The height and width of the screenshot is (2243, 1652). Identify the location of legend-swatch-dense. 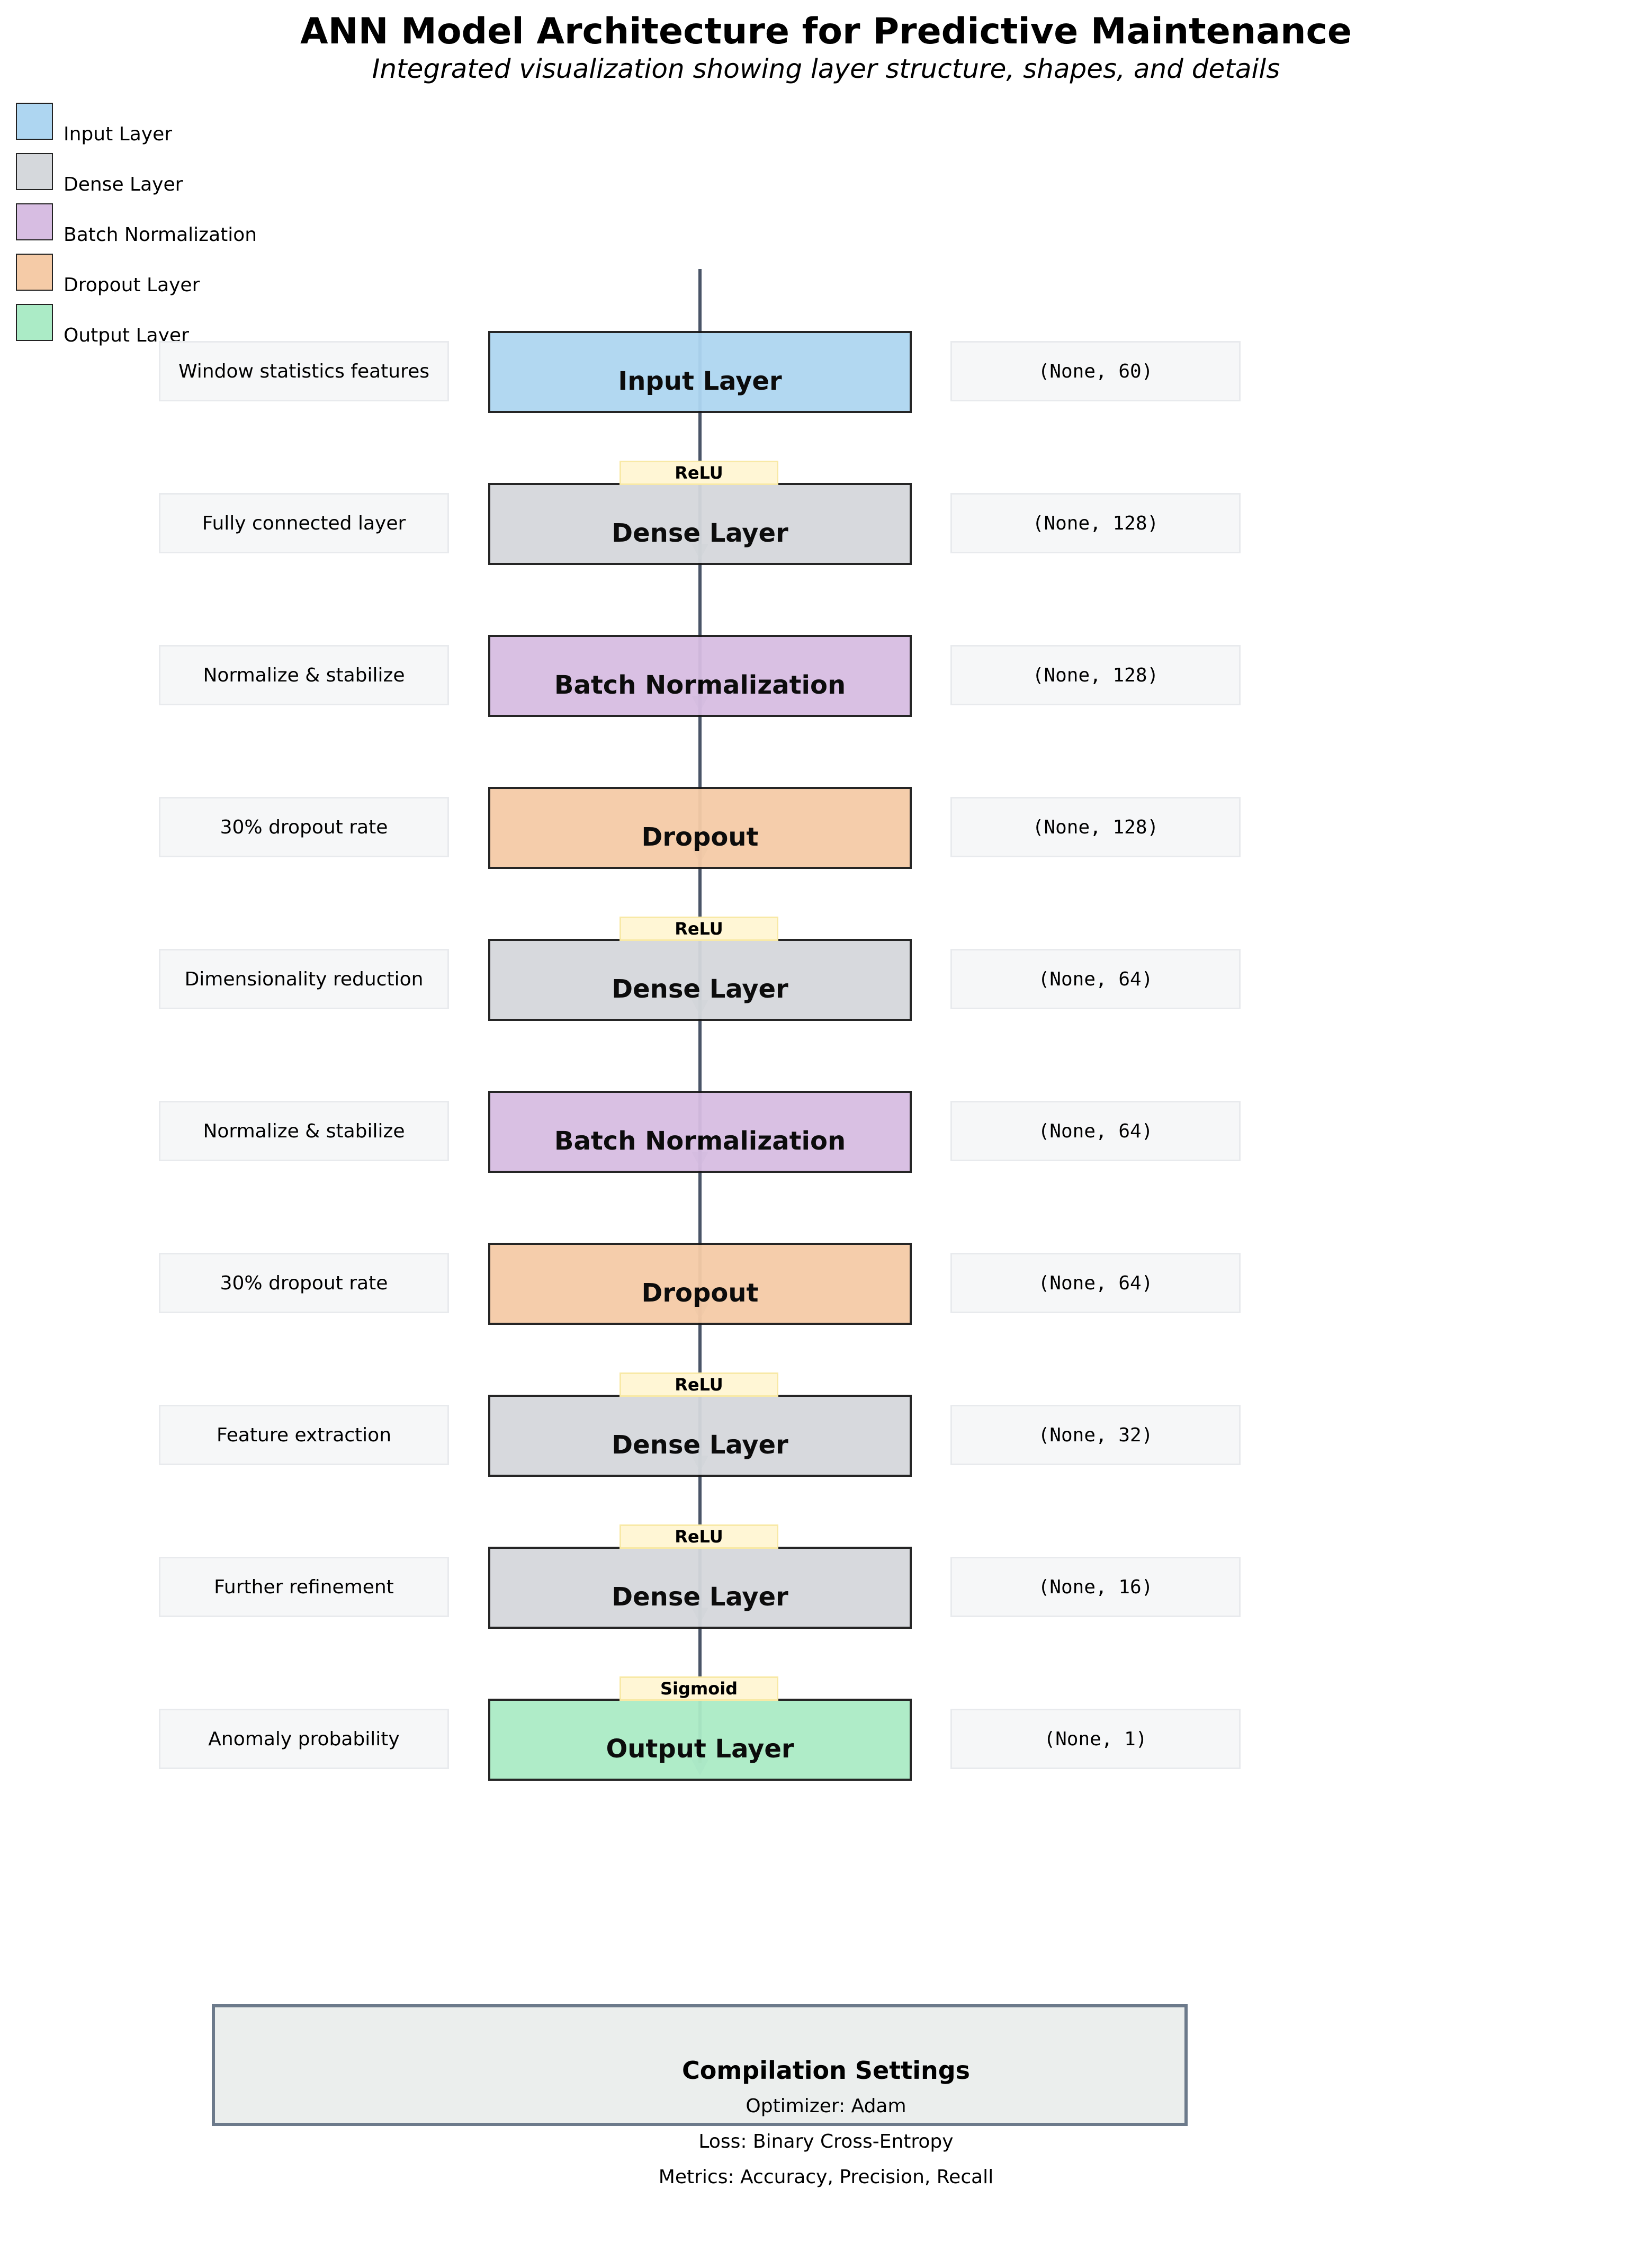
(34, 171).